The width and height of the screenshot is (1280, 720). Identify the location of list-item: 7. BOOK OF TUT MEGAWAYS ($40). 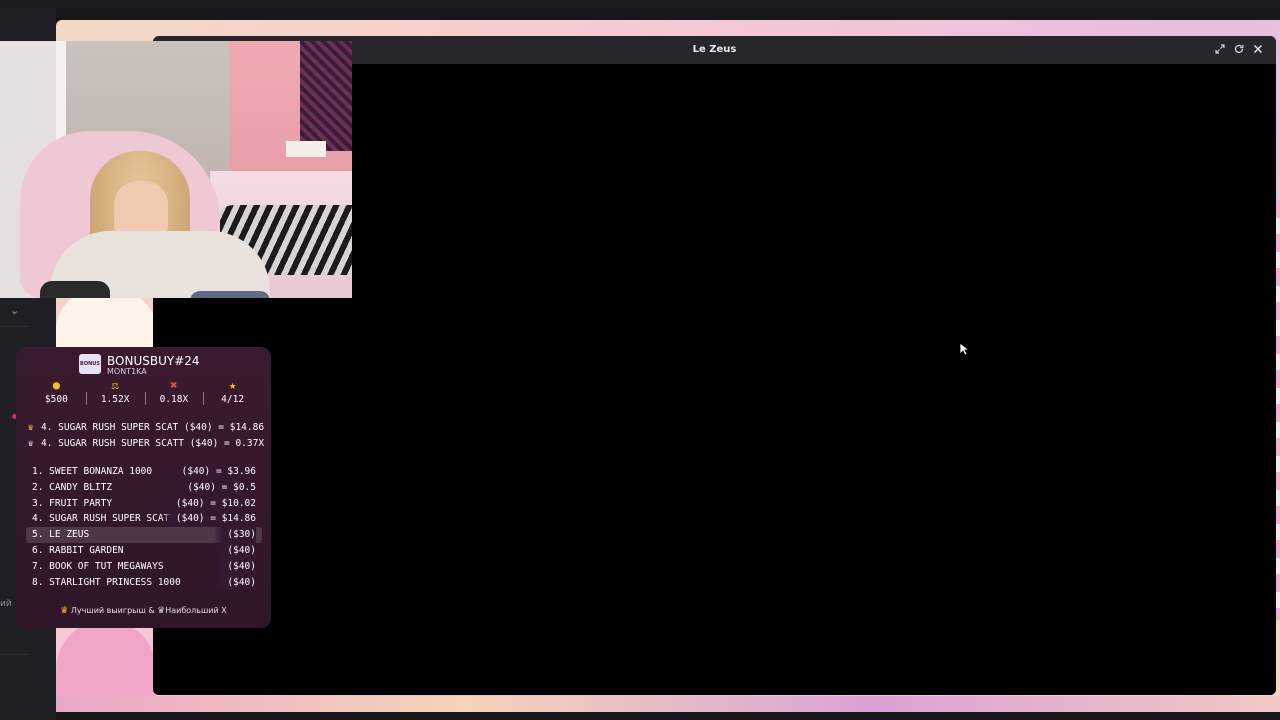
(144, 566).